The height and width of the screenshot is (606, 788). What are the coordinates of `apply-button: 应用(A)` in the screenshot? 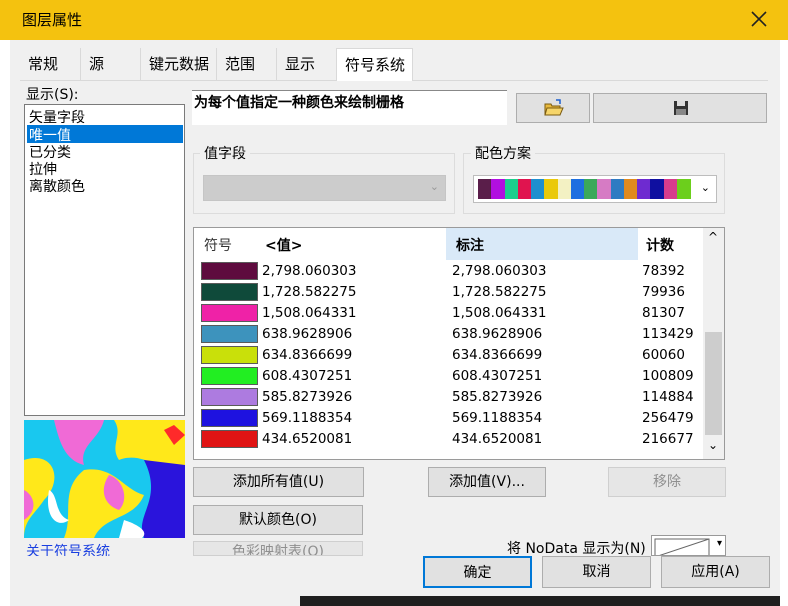 It's located at (715, 572).